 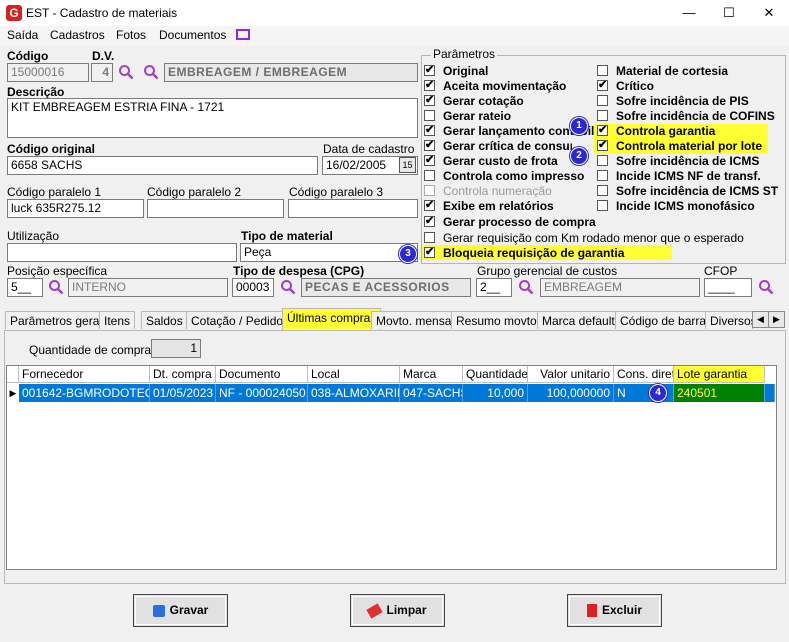 What do you see at coordinates (22, 35) in the screenshot?
I see `menu-saida: Saída` at bounding box center [22, 35].